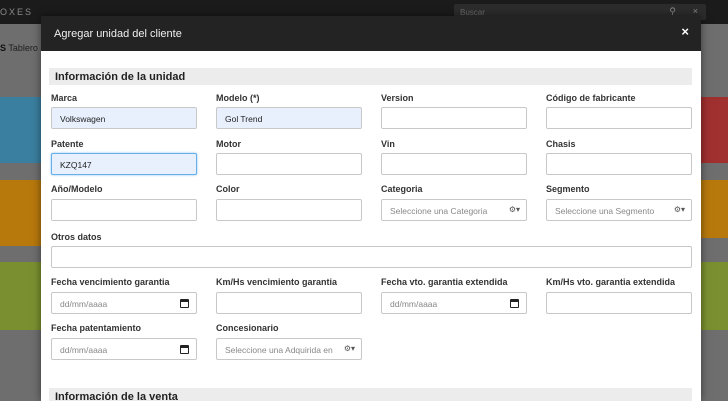 The image size is (728, 401). I want to click on modelo-input: Gol Trend, so click(289, 118).